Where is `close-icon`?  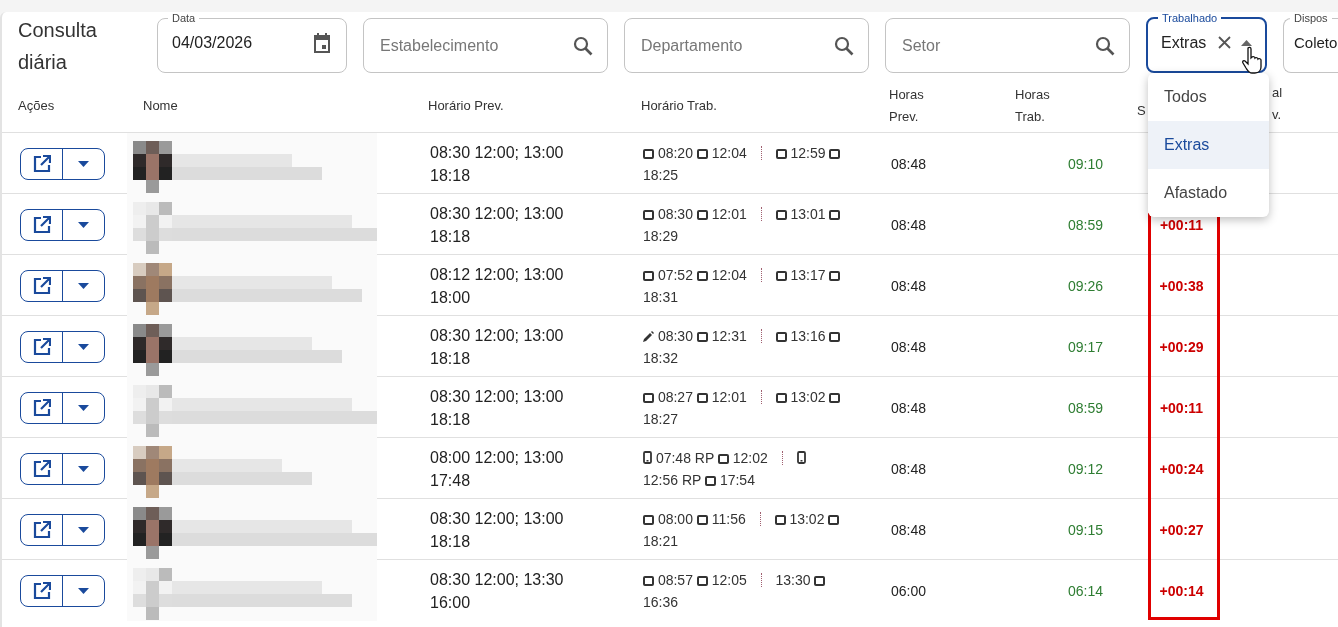 close-icon is located at coordinates (1224, 42).